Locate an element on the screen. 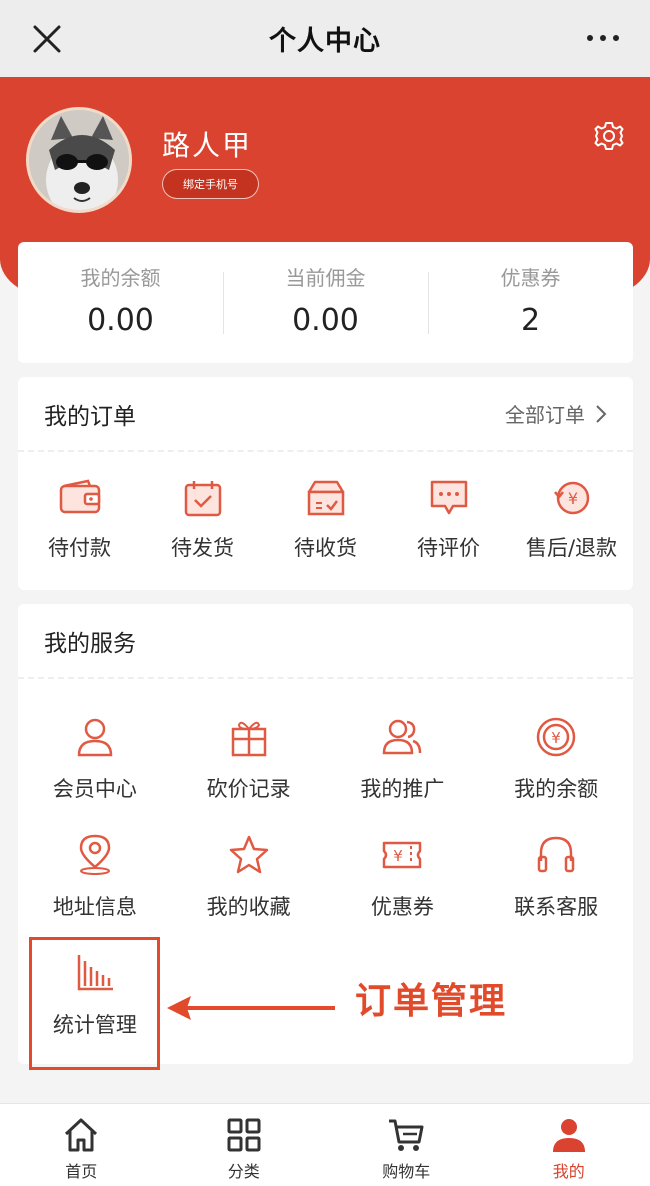 The image size is (650, 1186). close-icon is located at coordinates (47, 39).